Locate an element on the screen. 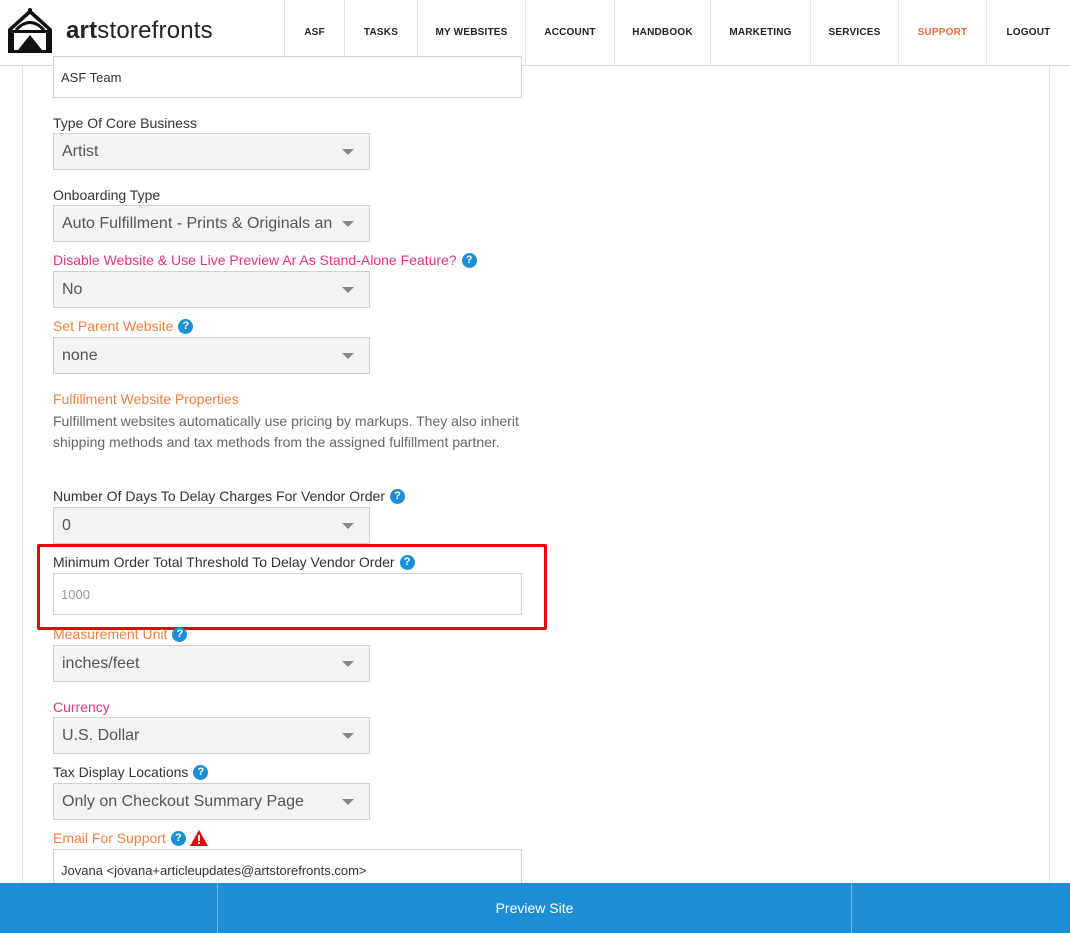 The height and width of the screenshot is (933, 1070). nav-account: ACCOUNT is located at coordinates (569, 32).